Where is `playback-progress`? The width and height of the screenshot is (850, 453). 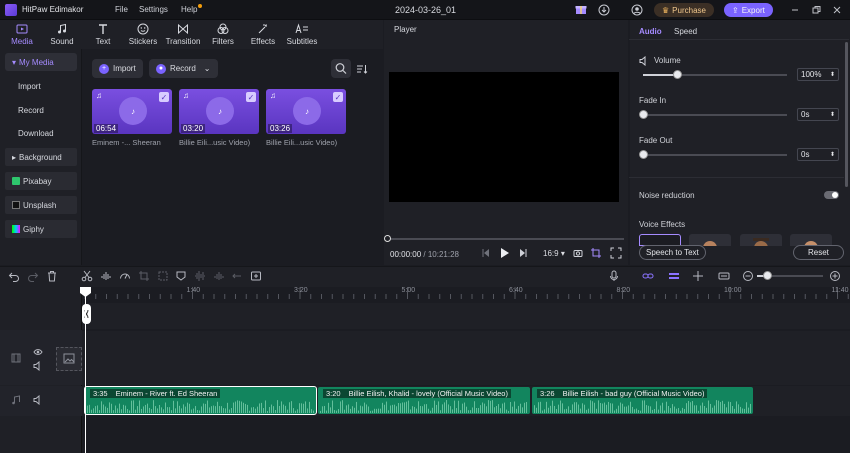 playback-progress is located at coordinates (505, 239).